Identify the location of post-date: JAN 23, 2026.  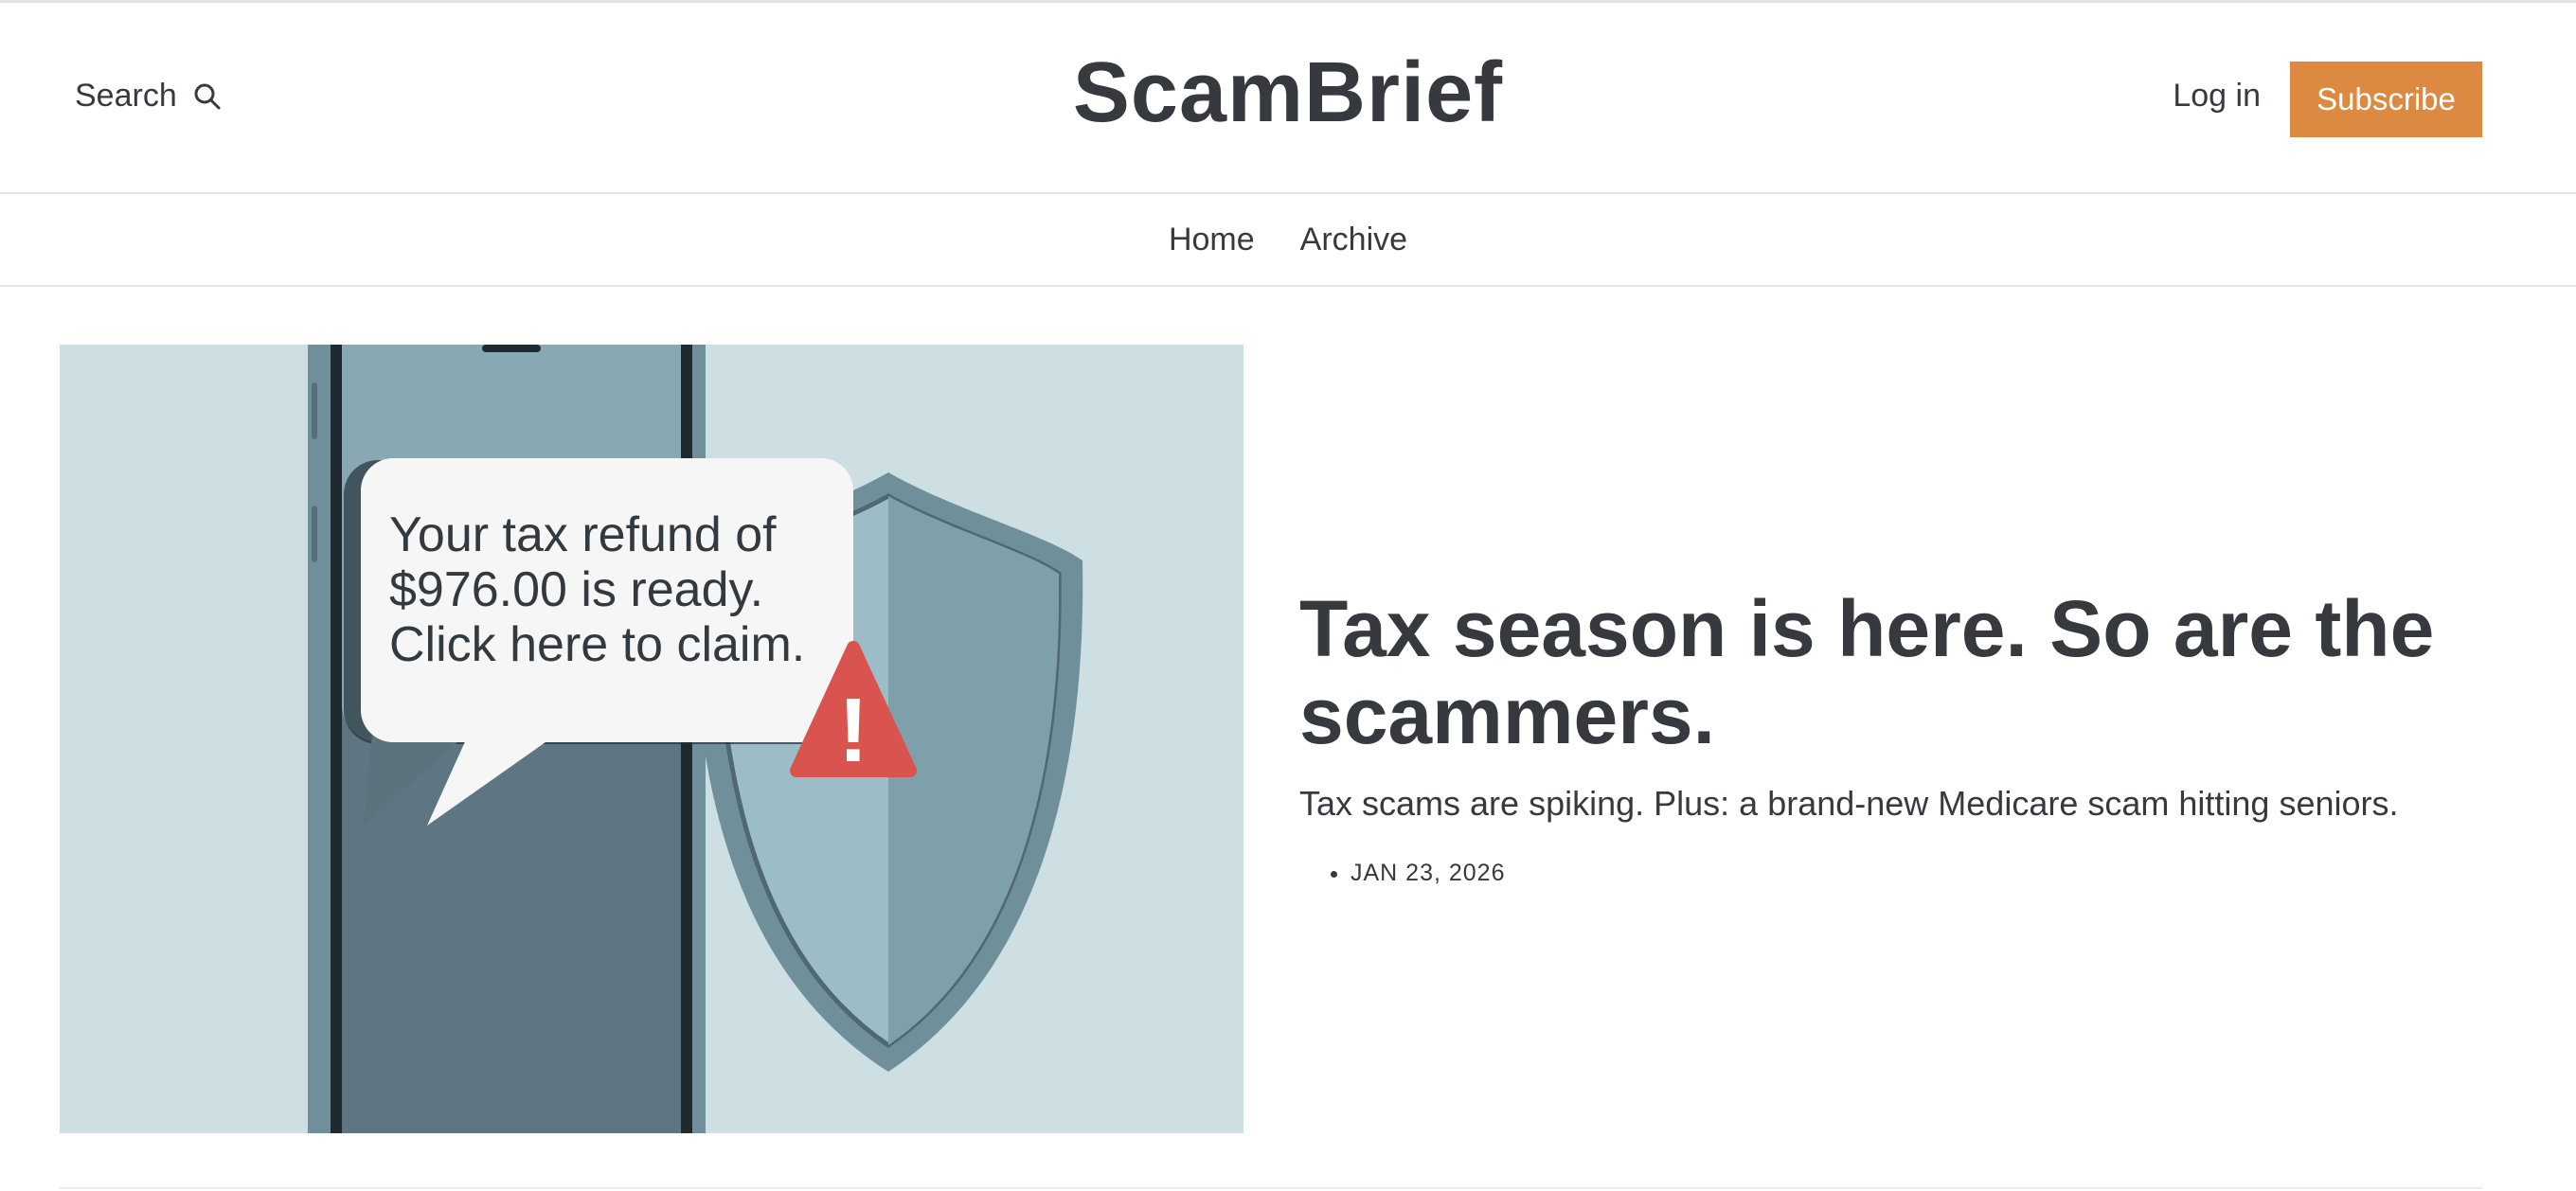
(1941, 873).